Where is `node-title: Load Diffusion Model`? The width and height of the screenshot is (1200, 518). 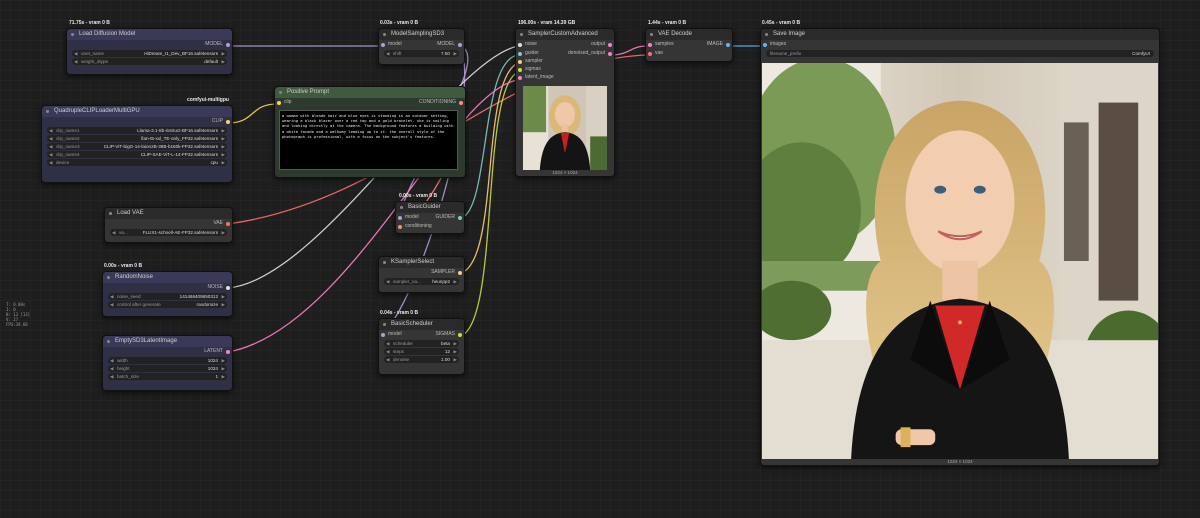
node-title: Load Diffusion Model is located at coordinates (149, 34).